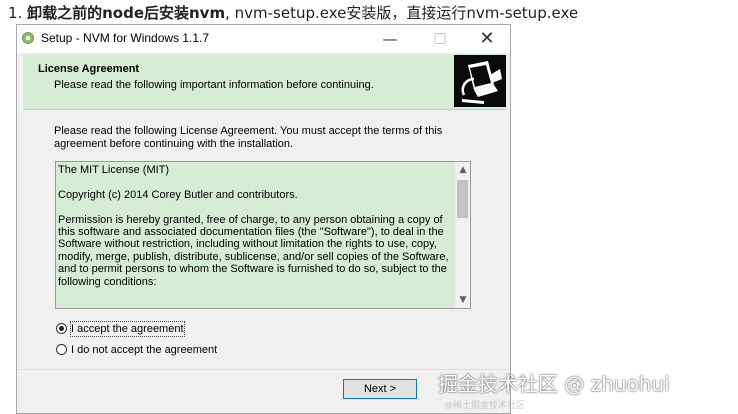 The height and width of the screenshot is (414, 738). I want to click on computer-install-icon, so click(480, 81).